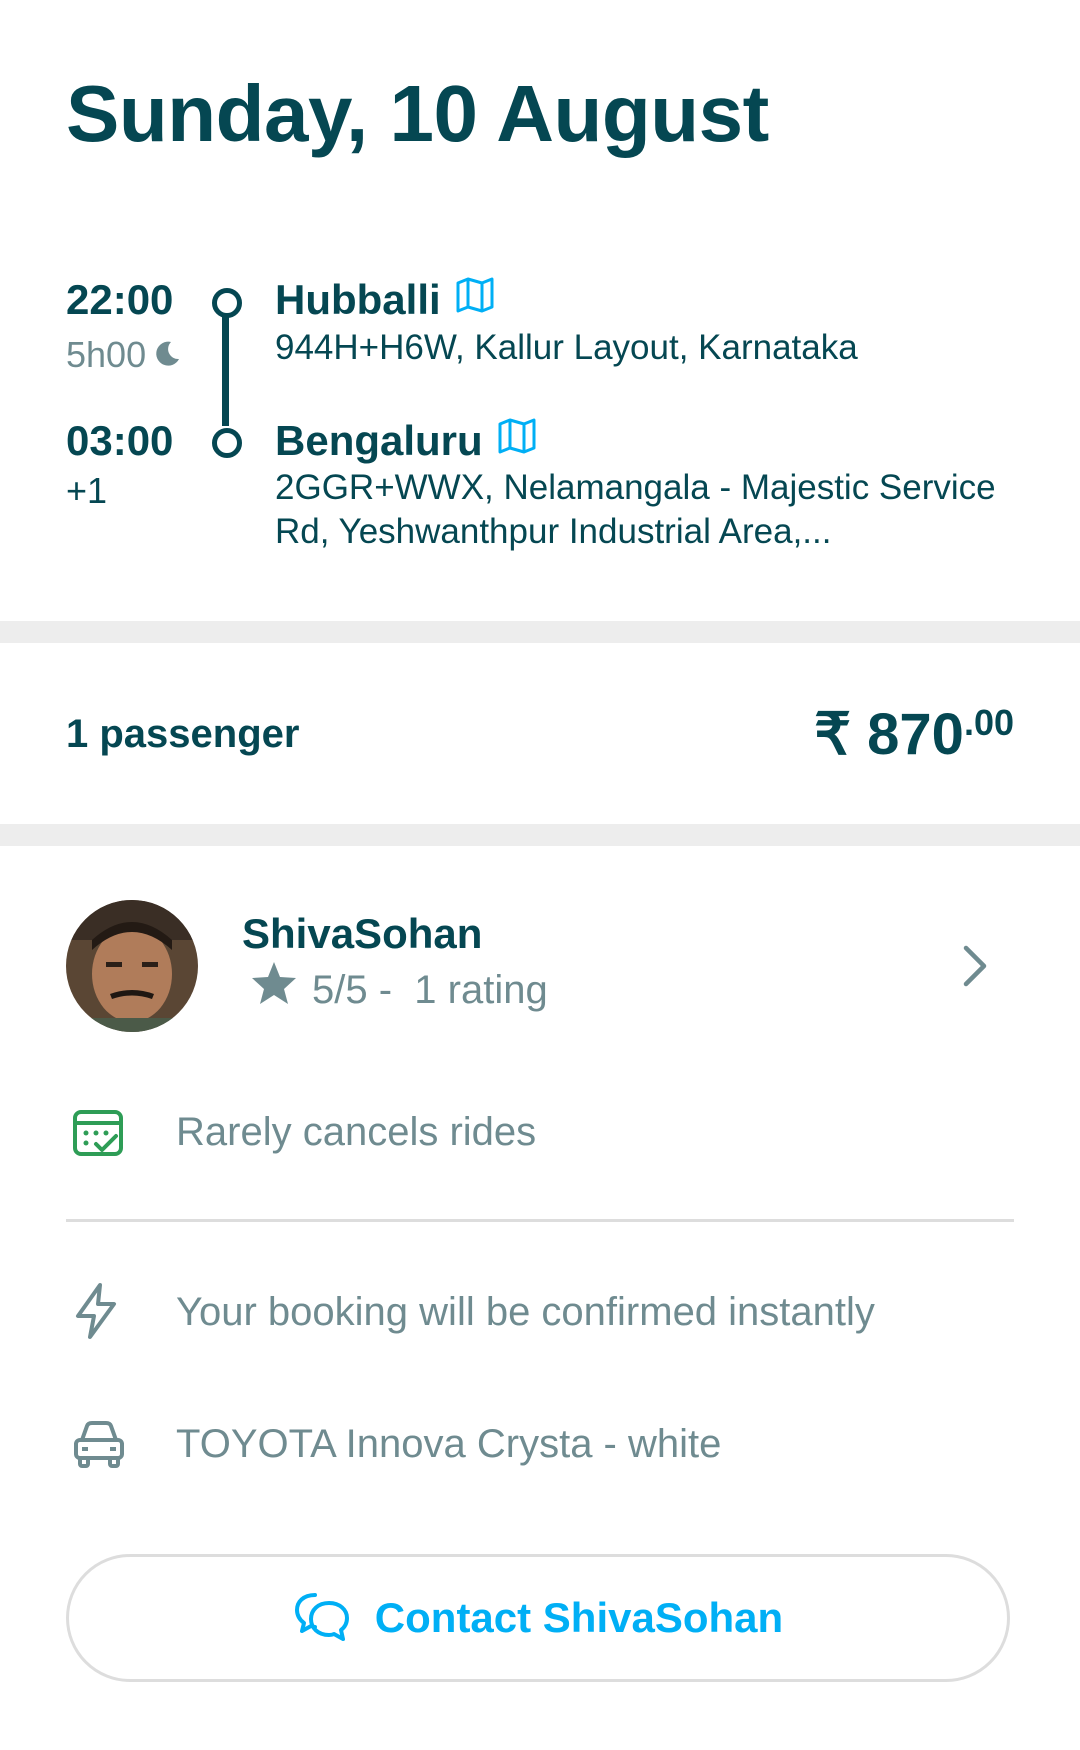 The image size is (1080, 1750). Describe the element at coordinates (87, 490) in the screenshot. I see `arrival-day-offset: +1` at that location.